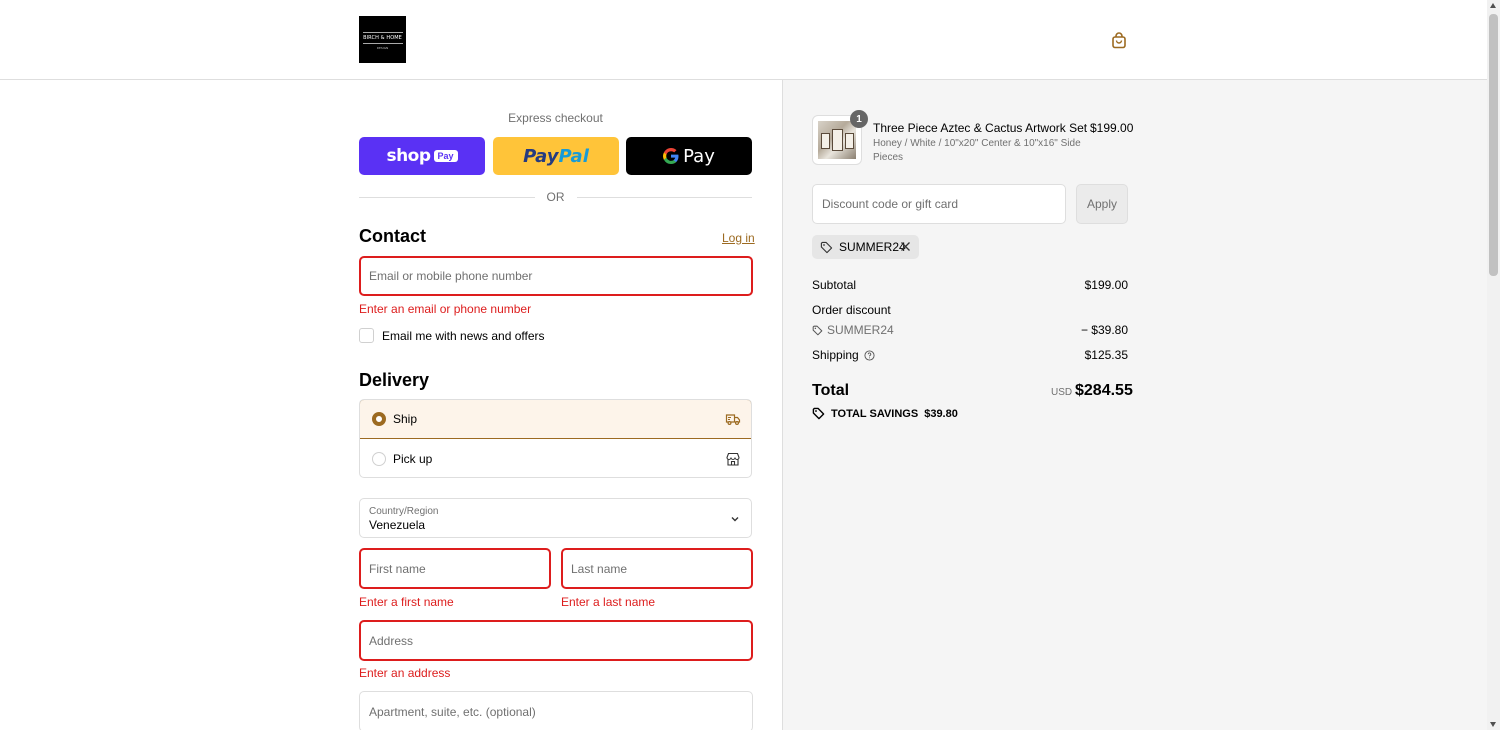 Image resolution: width=1500 pixels, height=730 pixels. I want to click on logo-text: BIRCH & HOME, so click(382, 37).